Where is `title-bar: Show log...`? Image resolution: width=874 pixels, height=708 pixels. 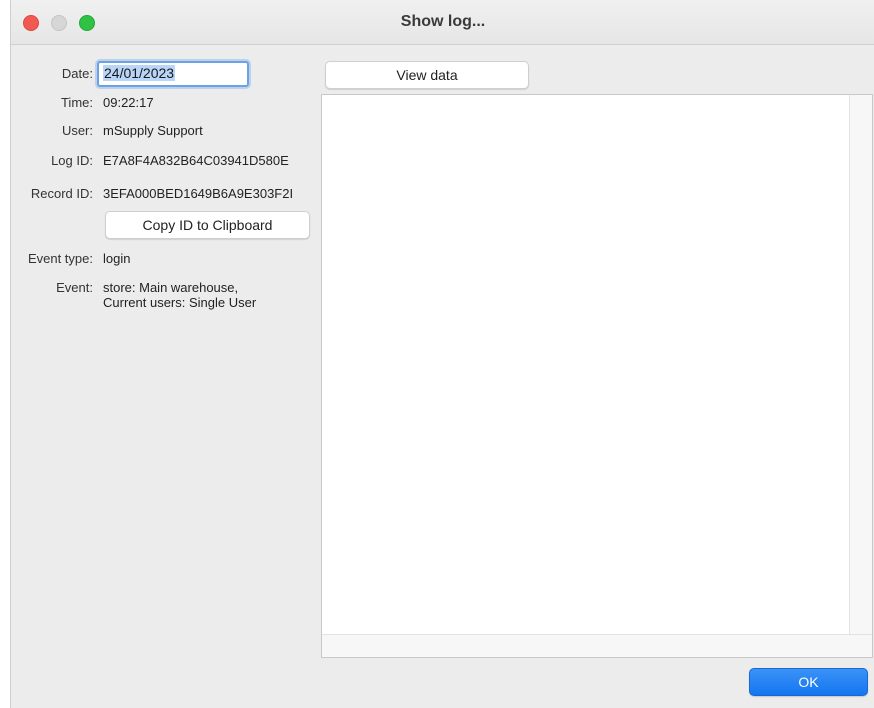 title-bar: Show log... is located at coordinates (442, 22).